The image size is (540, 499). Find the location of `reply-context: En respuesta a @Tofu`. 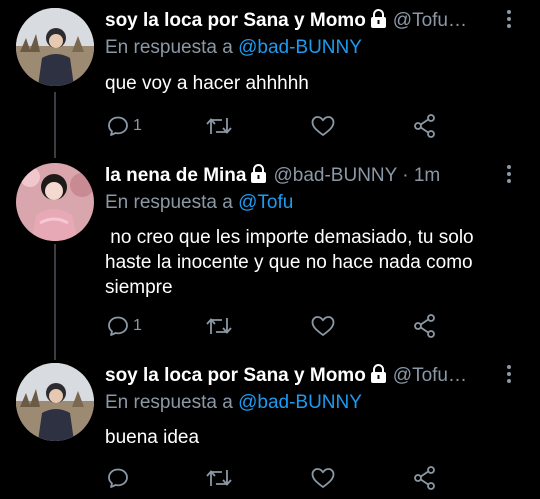

reply-context: En respuesta a @Tofu is located at coordinates (199, 203).